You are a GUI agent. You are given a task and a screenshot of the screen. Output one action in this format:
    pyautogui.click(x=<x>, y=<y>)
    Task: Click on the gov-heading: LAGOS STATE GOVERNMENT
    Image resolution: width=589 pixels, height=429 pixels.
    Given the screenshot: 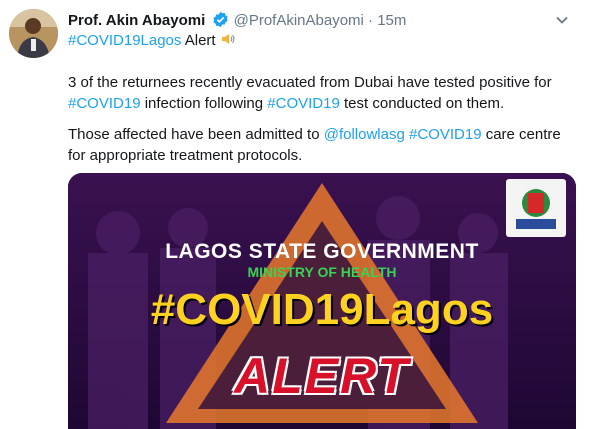 What is the action you would take?
    pyautogui.click(x=322, y=251)
    